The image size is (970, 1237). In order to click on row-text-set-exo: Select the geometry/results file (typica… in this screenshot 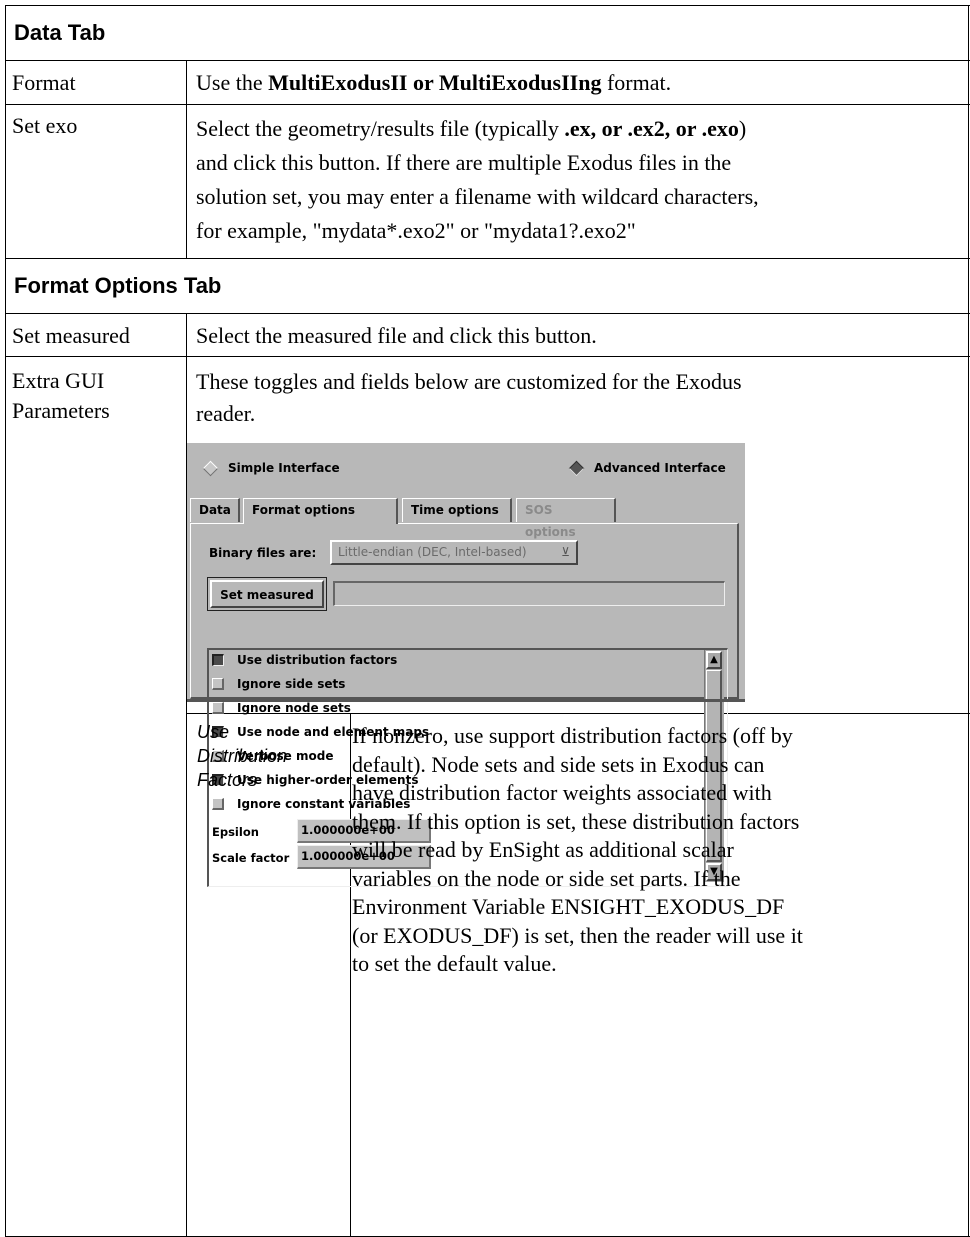, I will do `click(477, 179)`.